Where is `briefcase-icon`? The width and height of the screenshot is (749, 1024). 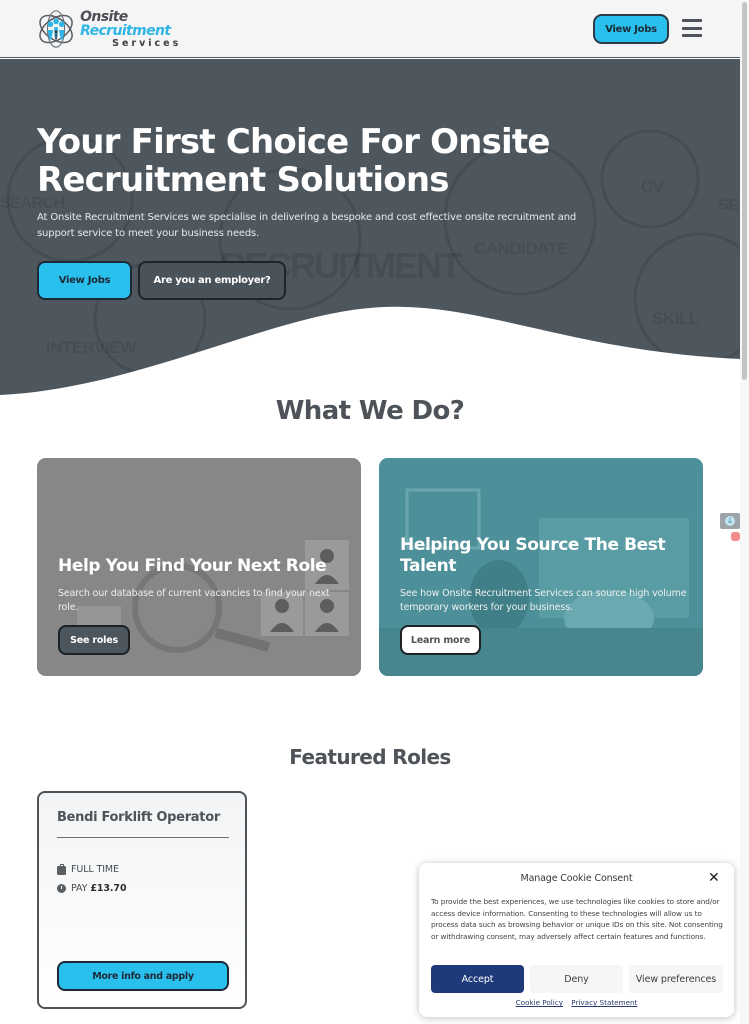
briefcase-icon is located at coordinates (61, 869).